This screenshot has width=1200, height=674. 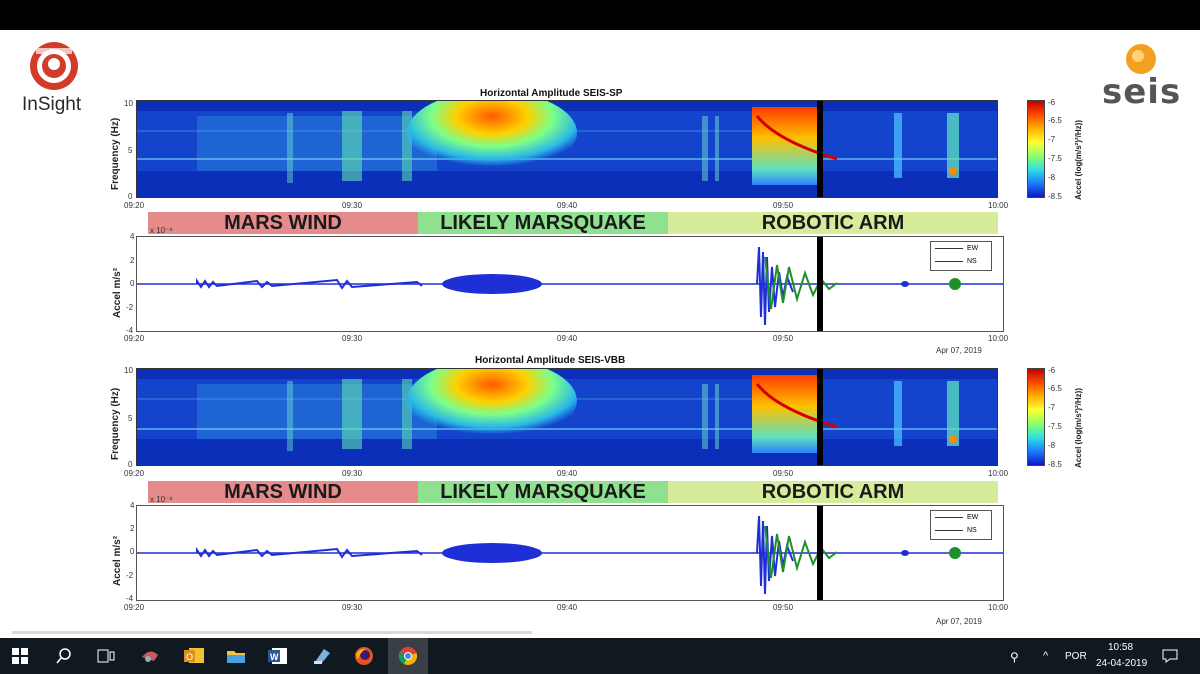 I want to click on windows-start-icon, so click(x=20, y=656).